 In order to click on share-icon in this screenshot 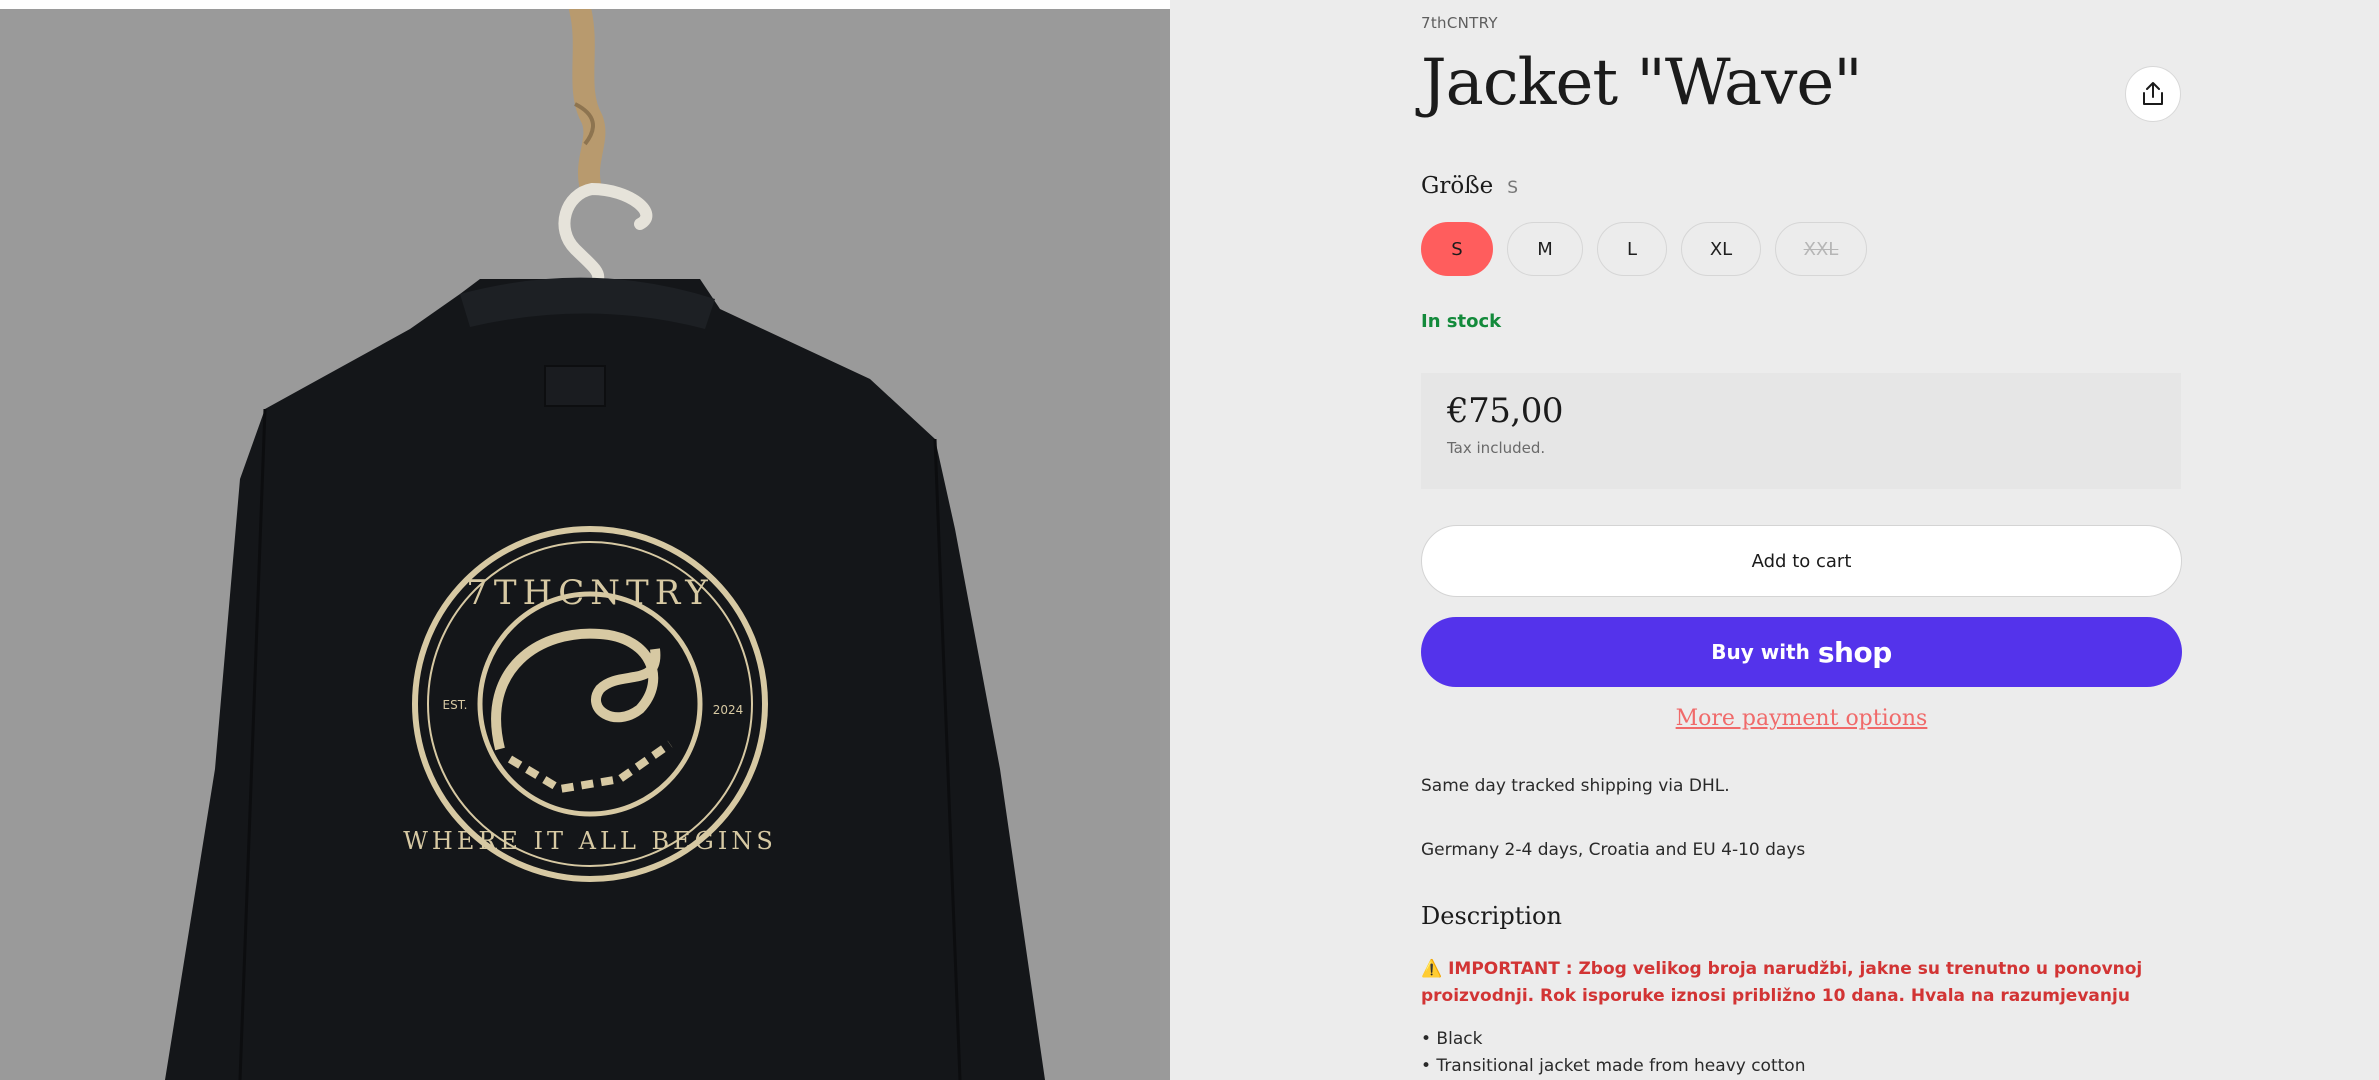, I will do `click(2153, 93)`.